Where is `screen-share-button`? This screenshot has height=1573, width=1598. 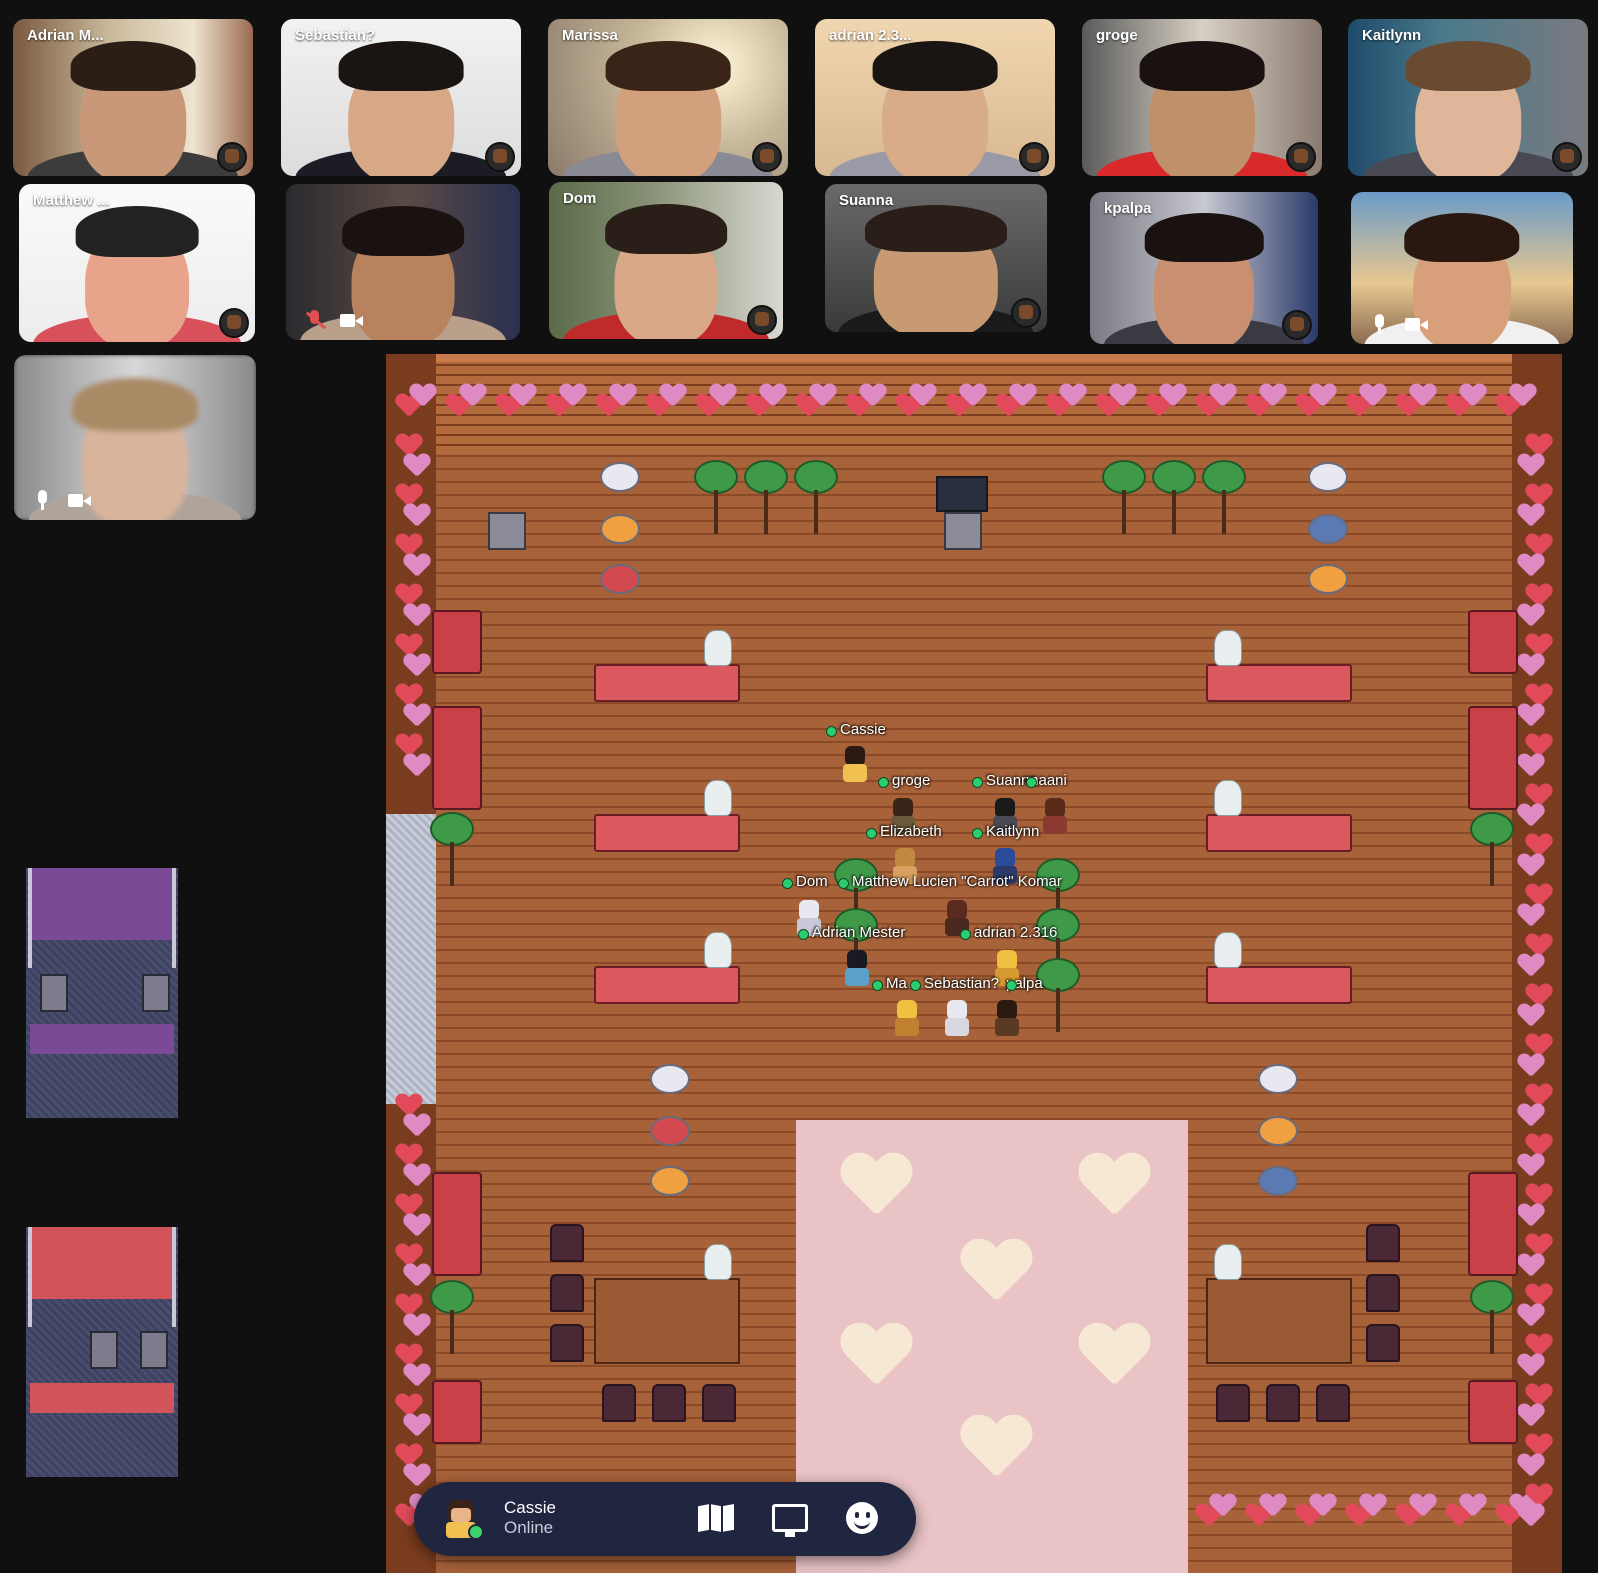
screen-share-button is located at coordinates (790, 1519).